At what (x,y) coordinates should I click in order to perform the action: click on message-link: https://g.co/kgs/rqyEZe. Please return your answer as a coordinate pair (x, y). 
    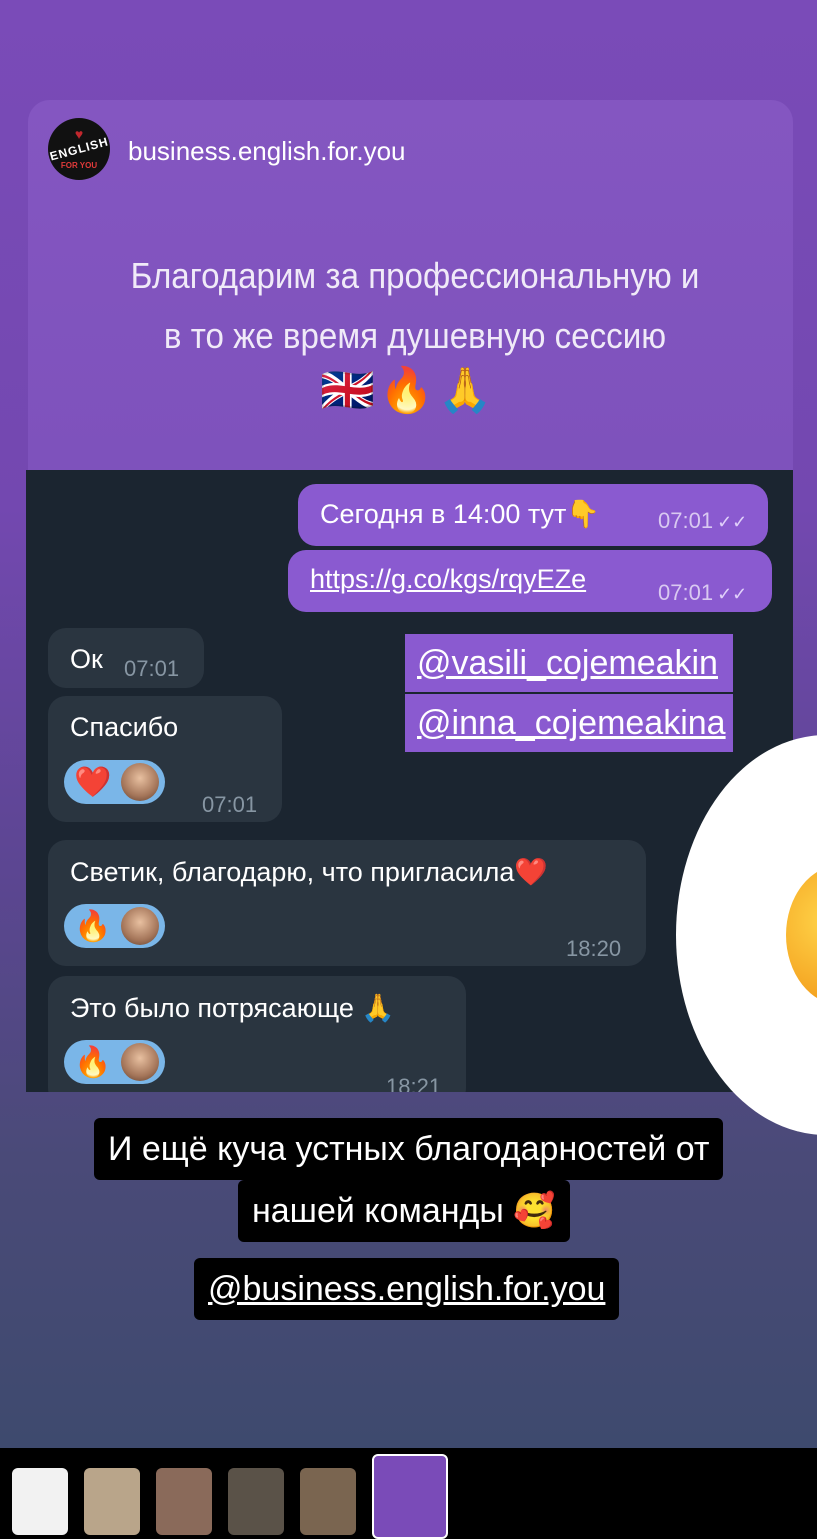
    Looking at the image, I should click on (448, 579).